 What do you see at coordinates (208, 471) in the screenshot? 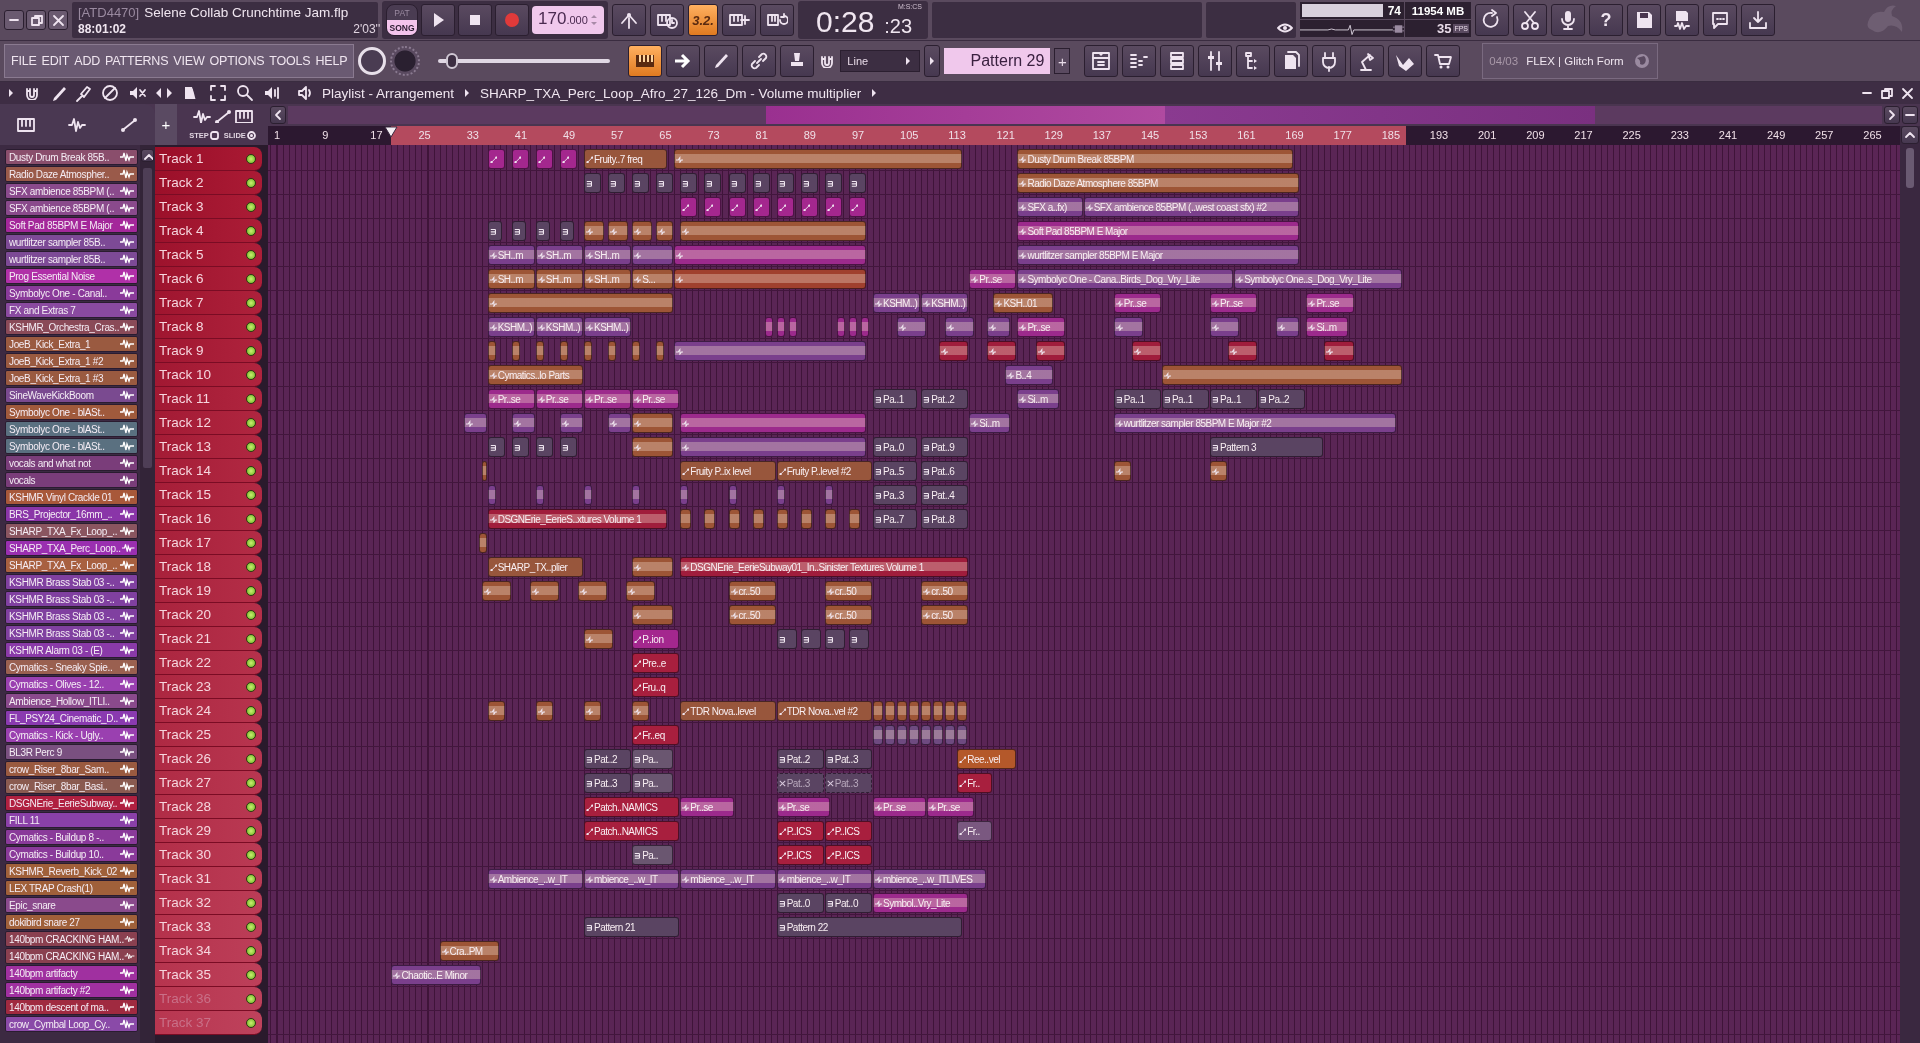
I see `track-header: Track 14` at bounding box center [208, 471].